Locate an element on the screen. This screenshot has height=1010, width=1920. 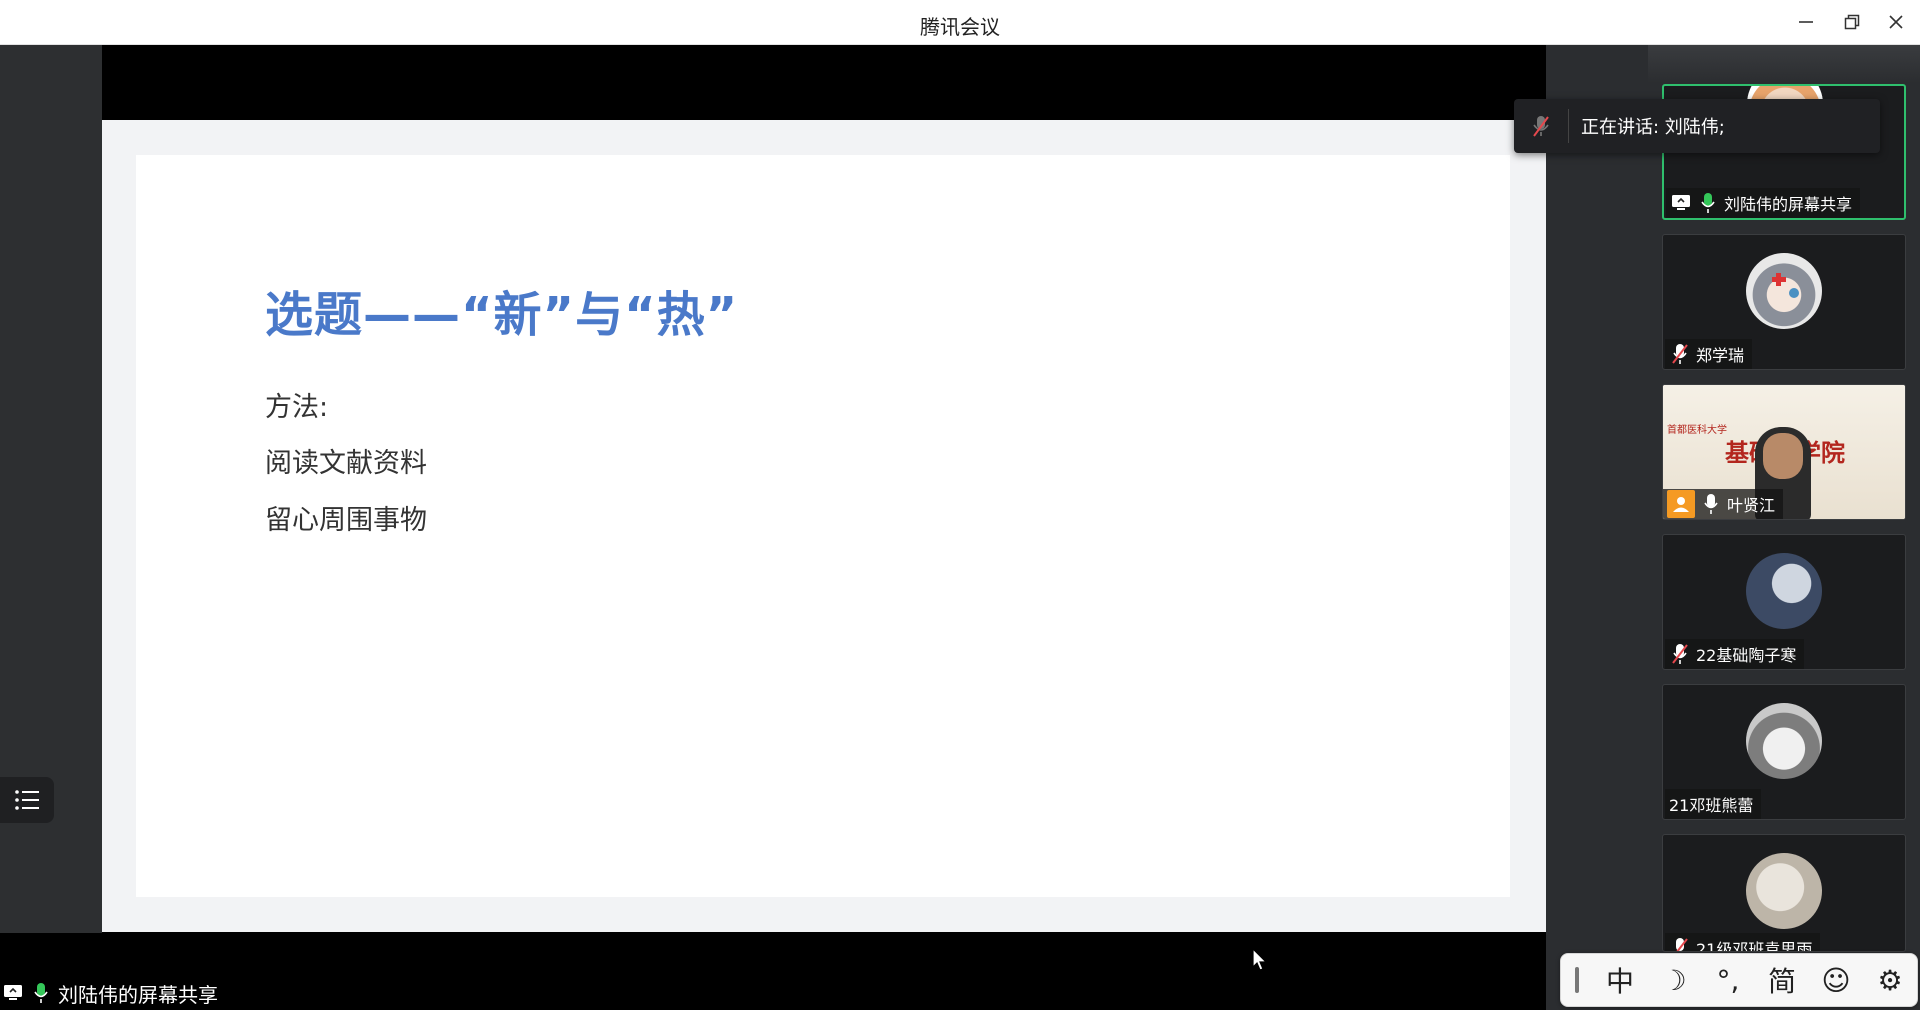
left-margin is located at coordinates (51, 527).